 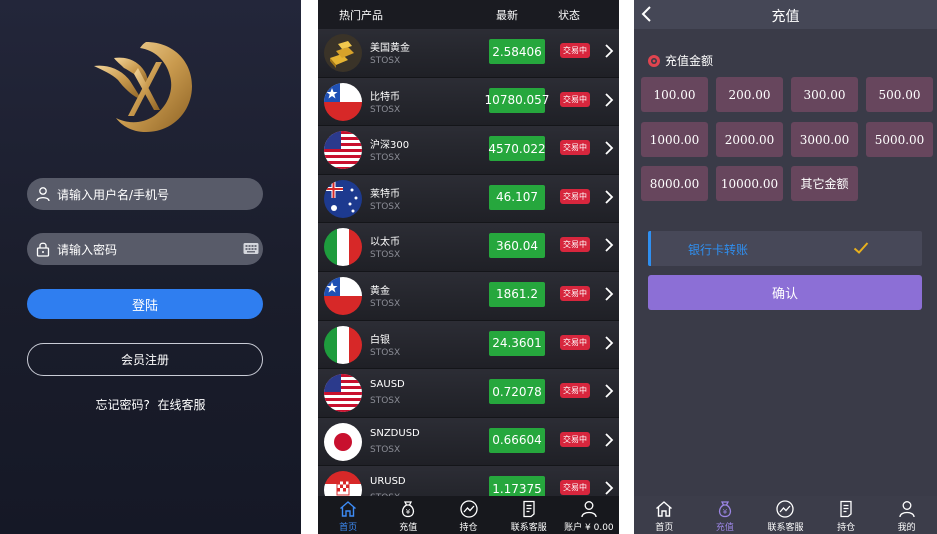 What do you see at coordinates (517, 246) in the screenshot?
I see `price-badge: 360.04` at bounding box center [517, 246].